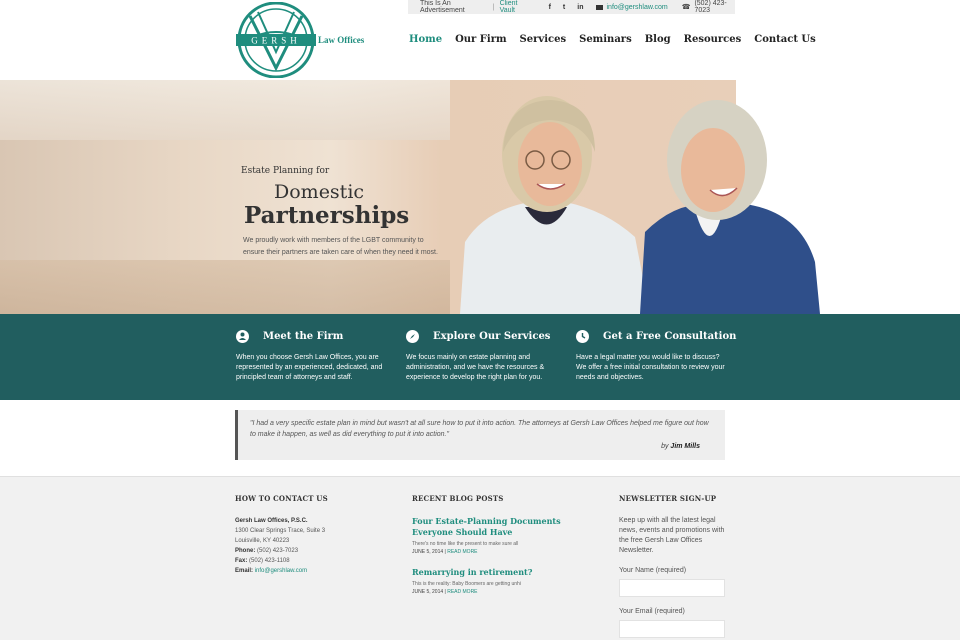 The width and height of the screenshot is (960, 640). What do you see at coordinates (341, 40) in the screenshot?
I see `logo-tagline: Law Offices` at bounding box center [341, 40].